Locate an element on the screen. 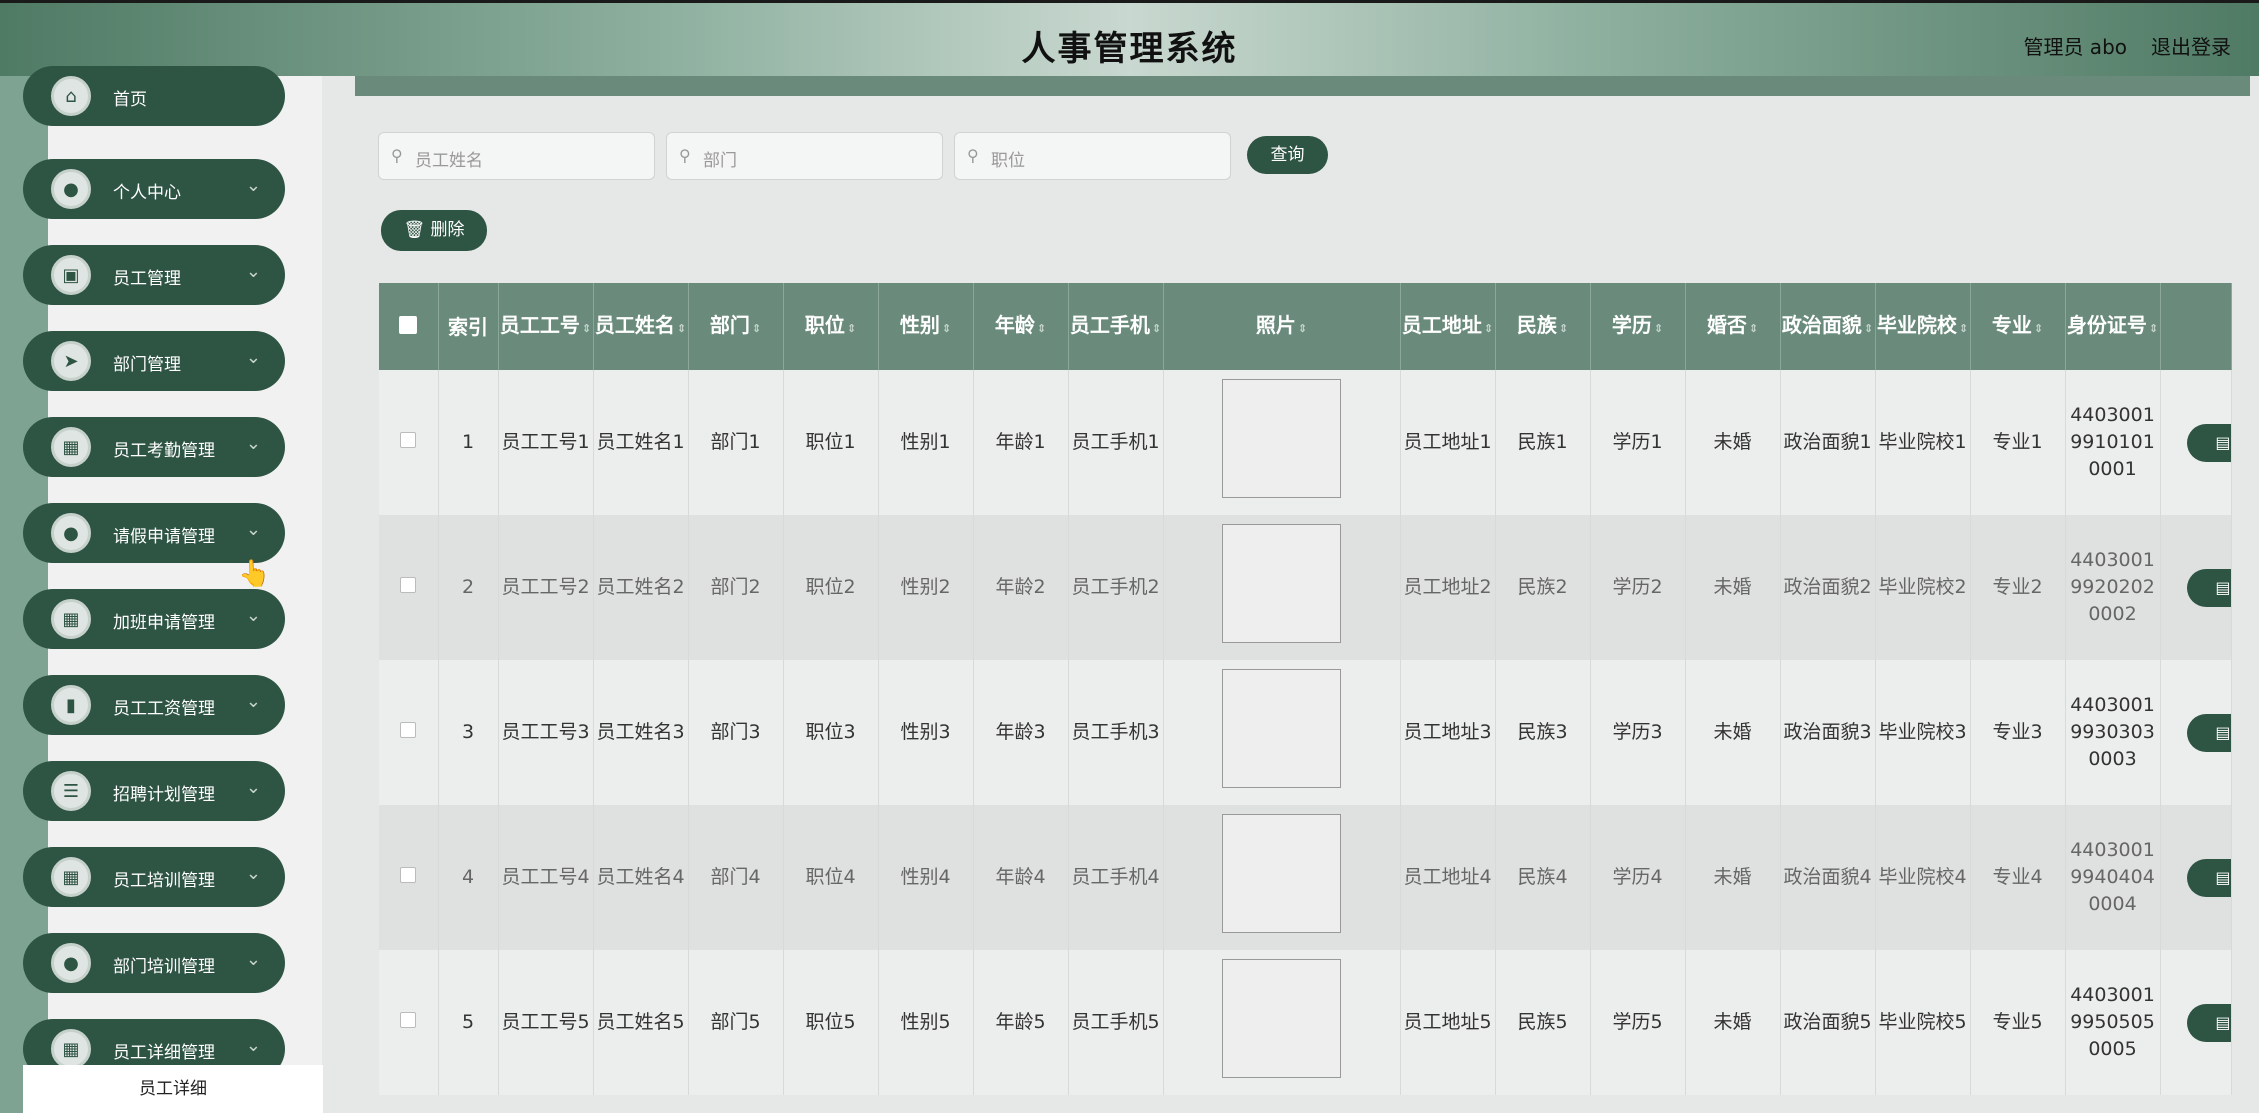  cell-phone: 员工手机1 is located at coordinates (1116, 442).